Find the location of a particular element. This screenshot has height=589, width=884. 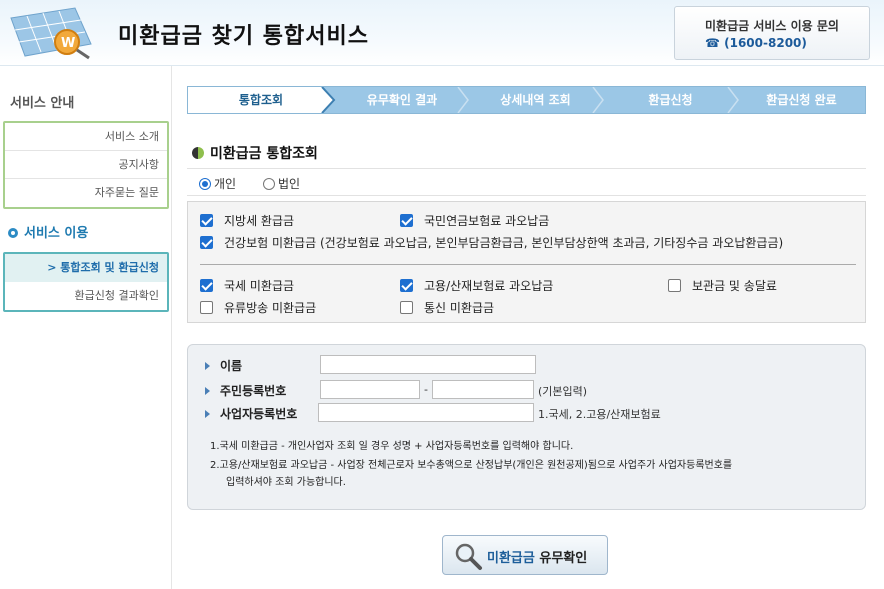

sidebar-use-box: > 통합조회 및 환급신청 환급신청 결과확인 is located at coordinates (86, 282).